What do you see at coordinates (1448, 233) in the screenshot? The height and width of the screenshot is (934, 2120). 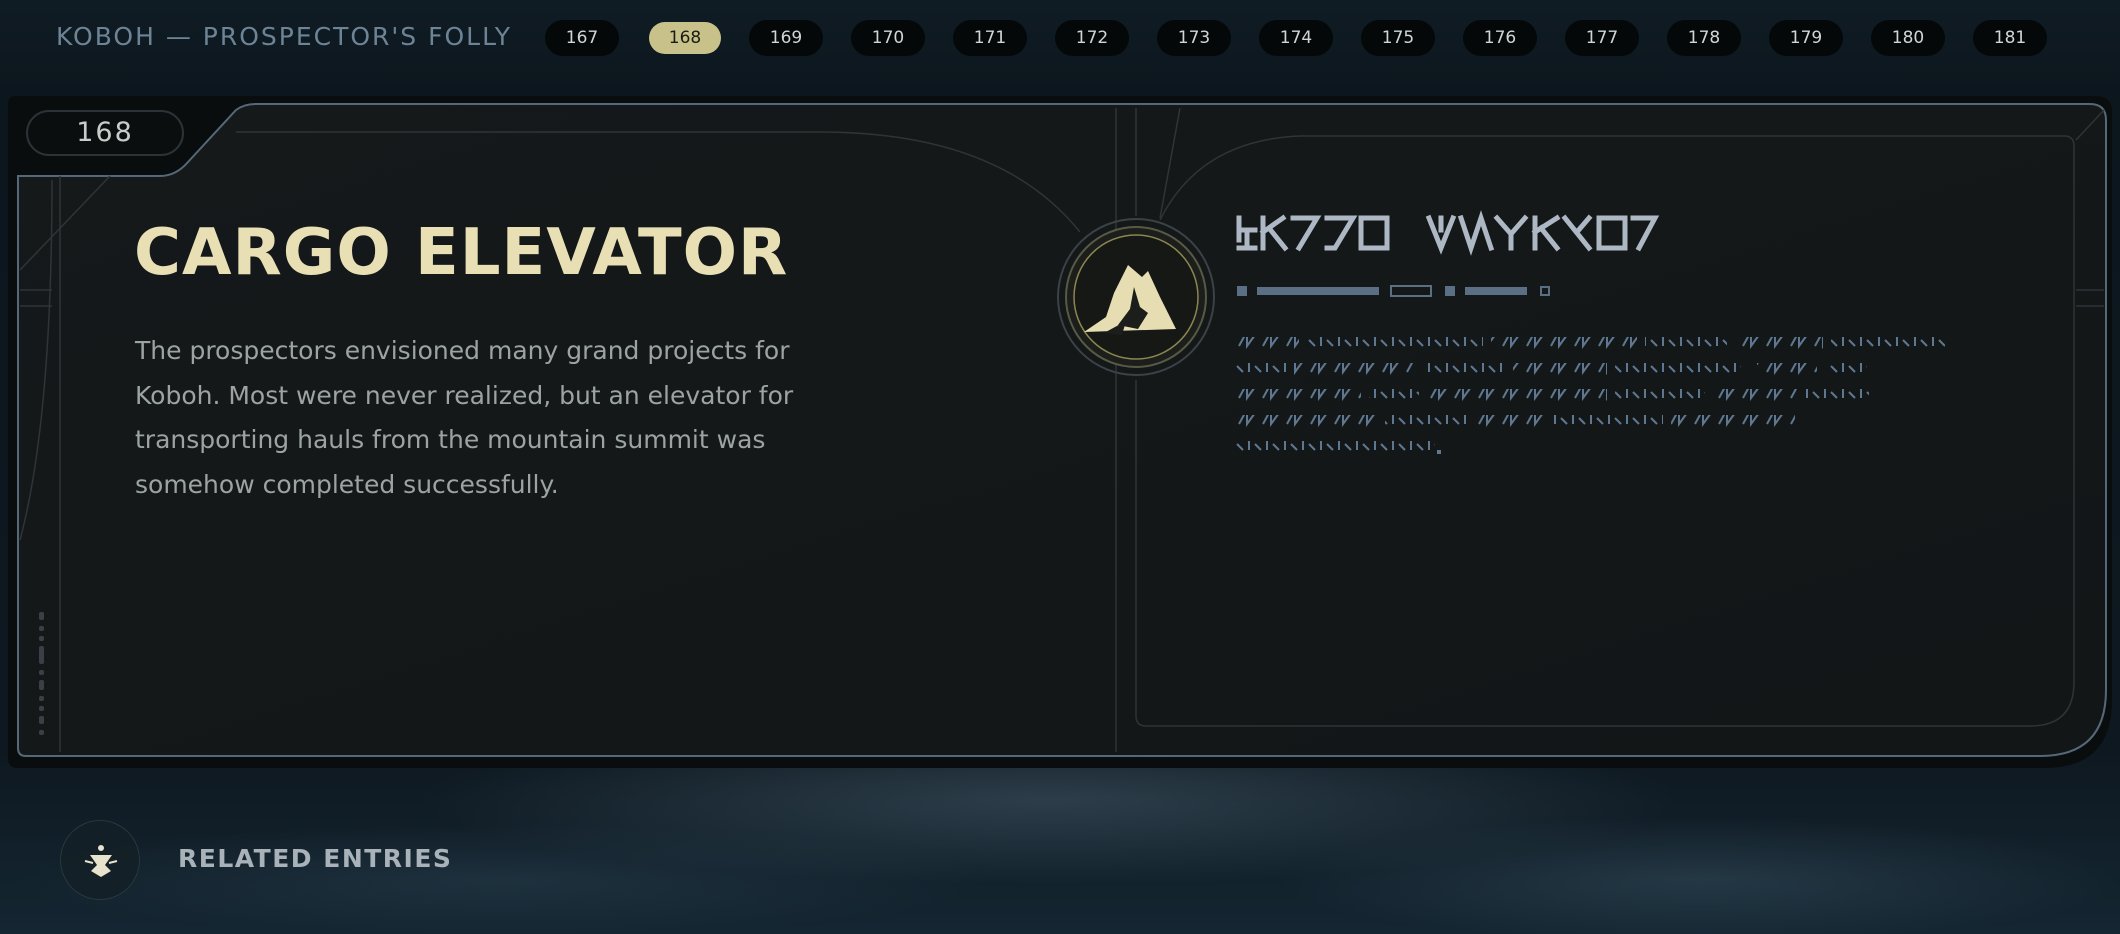 I see `aurebesh-title-glyphs` at bounding box center [1448, 233].